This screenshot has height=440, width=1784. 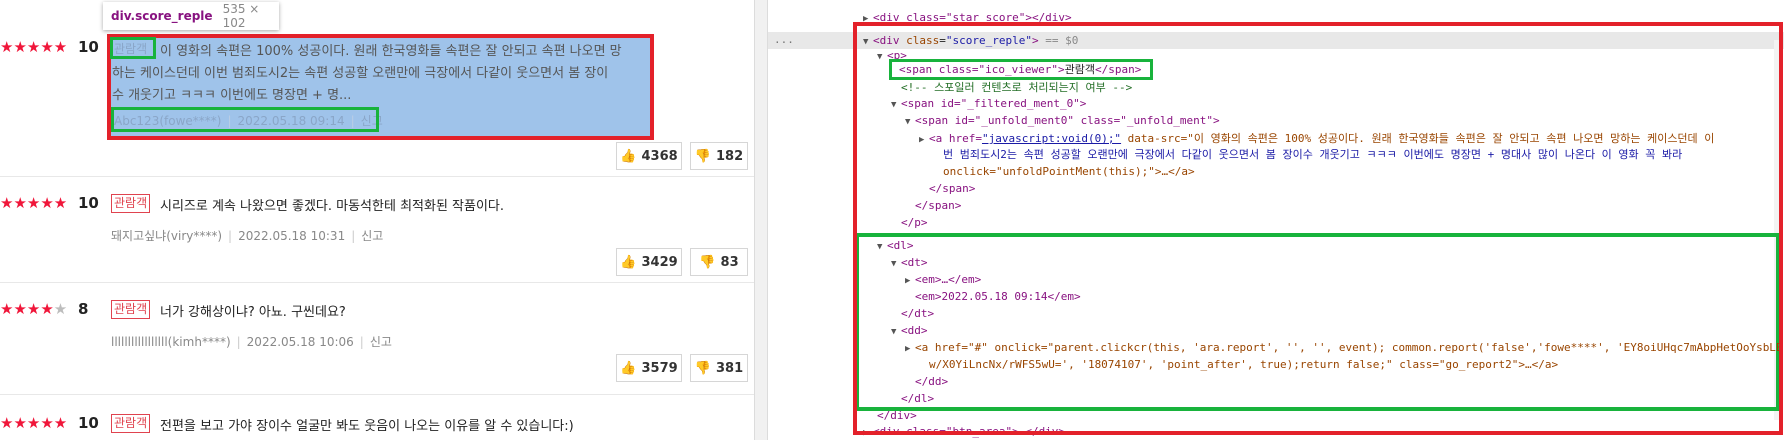 What do you see at coordinates (649, 156) in the screenshot?
I see `like-button: 👍 4368` at bounding box center [649, 156].